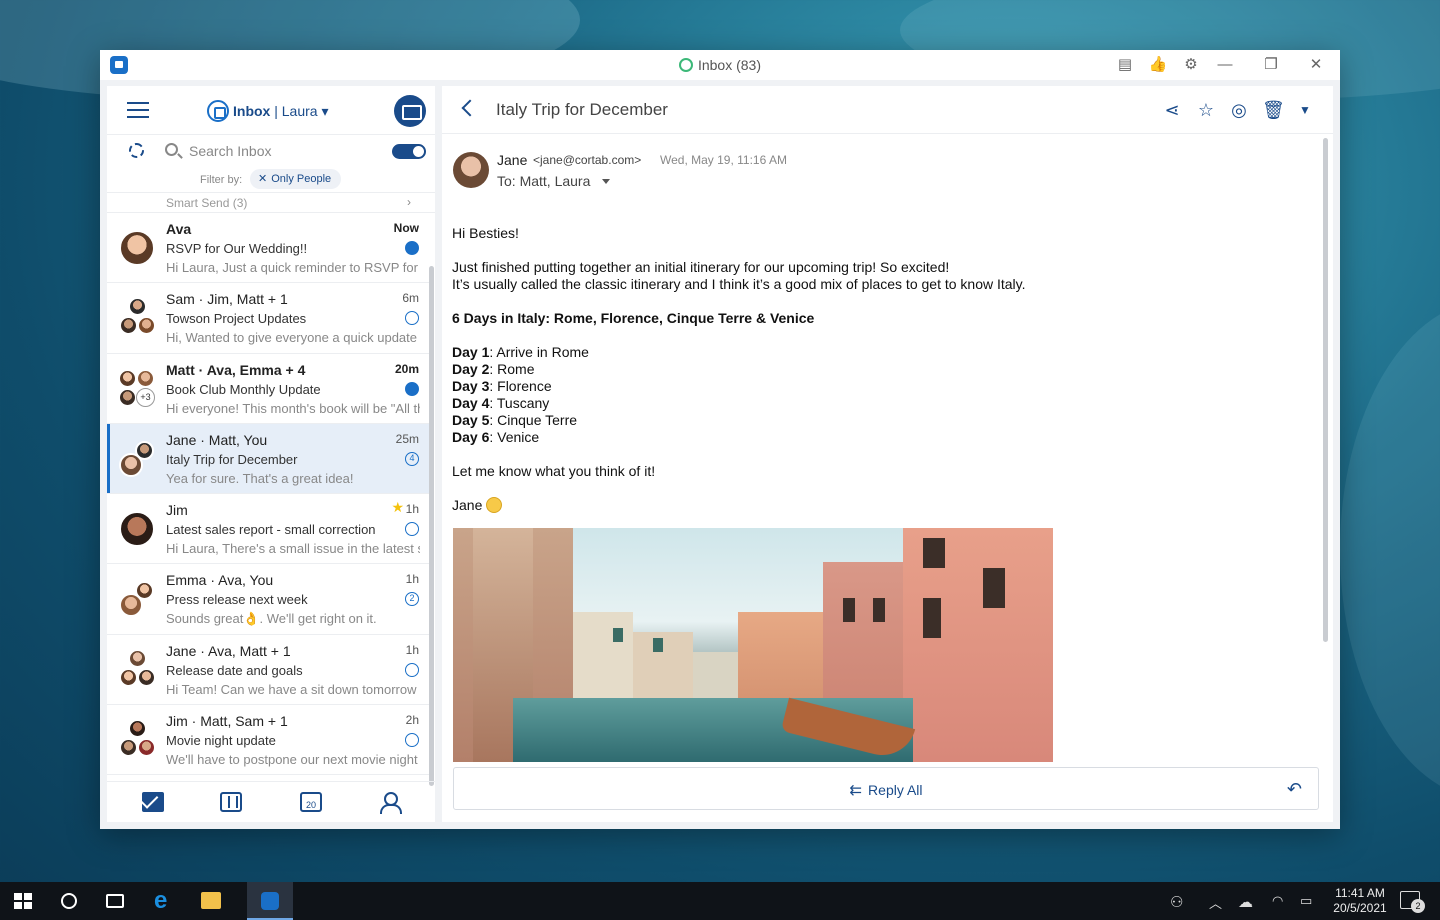  Describe the element at coordinates (138, 110) in the screenshot. I see `menu-icon` at that location.